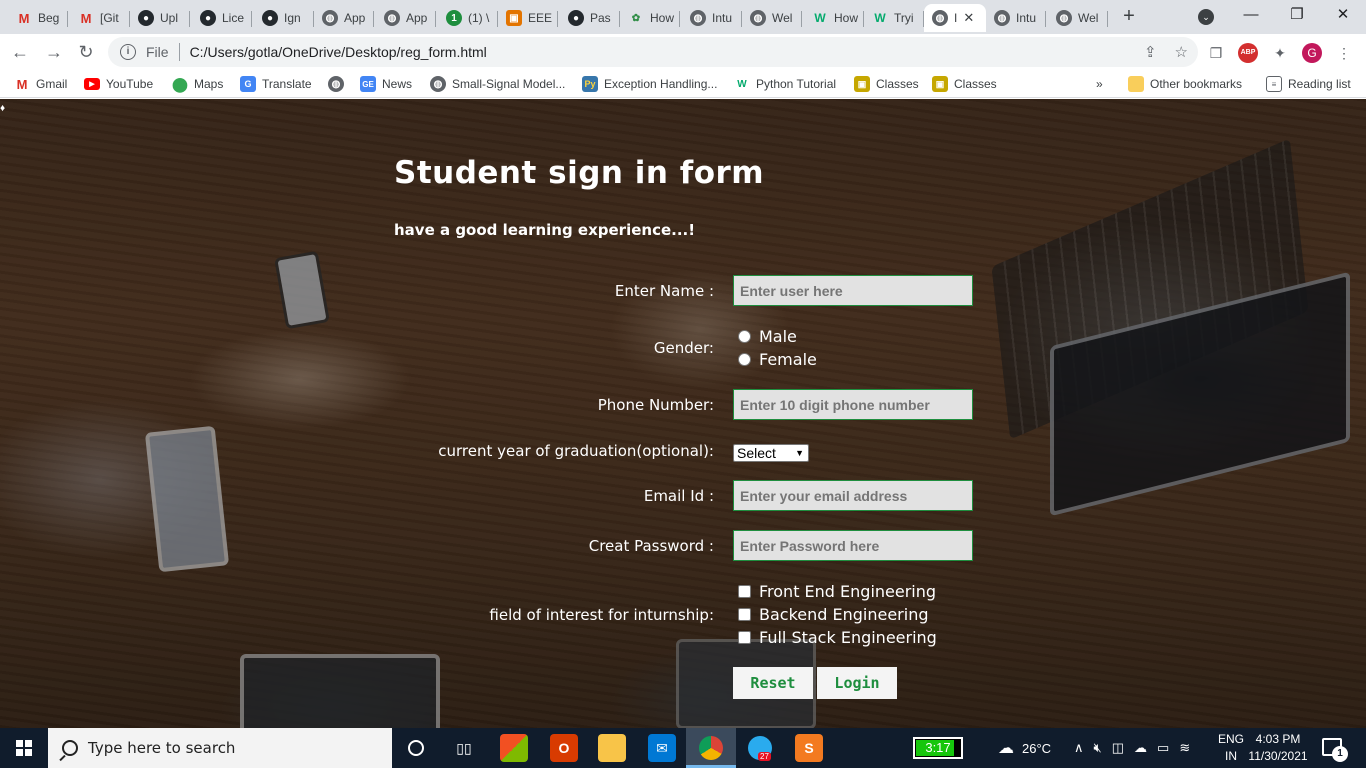 The height and width of the screenshot is (768, 1366). What do you see at coordinates (1181, 52) in the screenshot?
I see `star-icon: ☆` at bounding box center [1181, 52].